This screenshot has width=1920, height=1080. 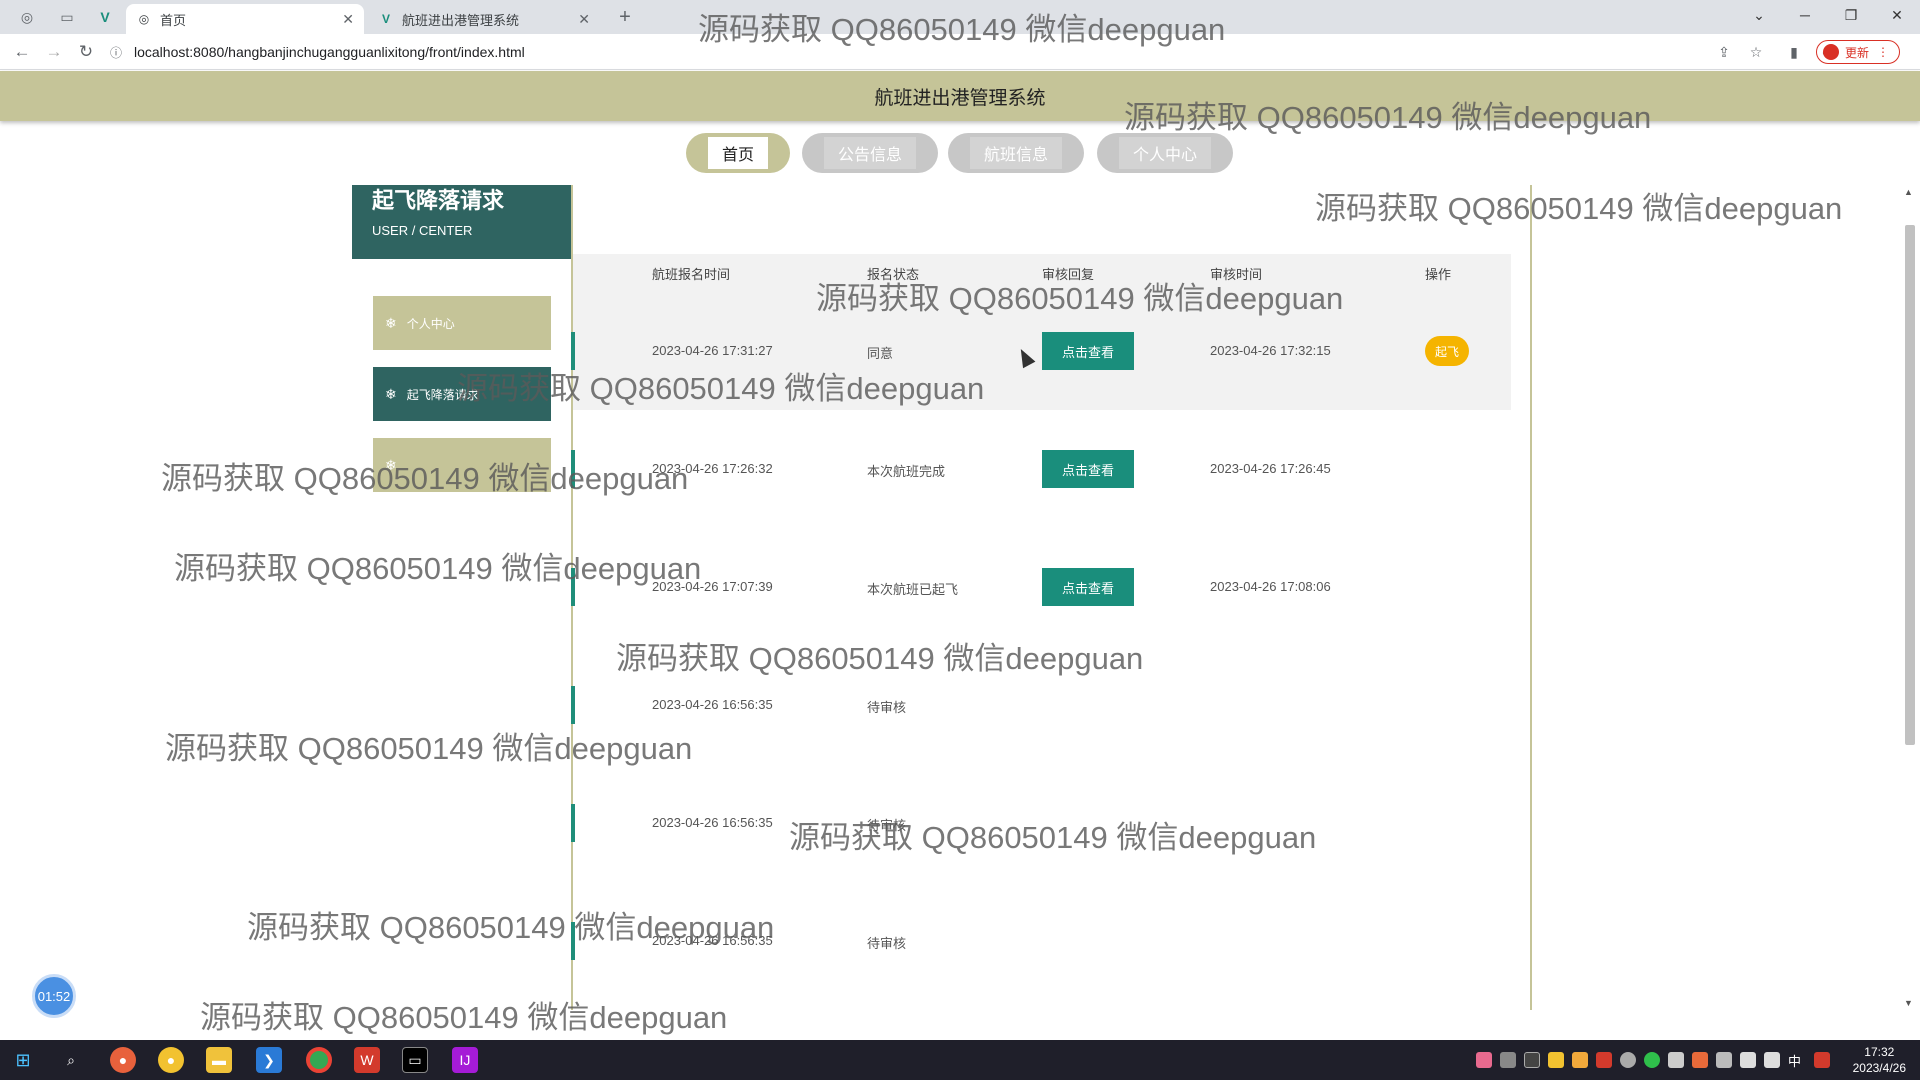 I want to click on tray-folder-icon, so click(x=1556, y=1060).